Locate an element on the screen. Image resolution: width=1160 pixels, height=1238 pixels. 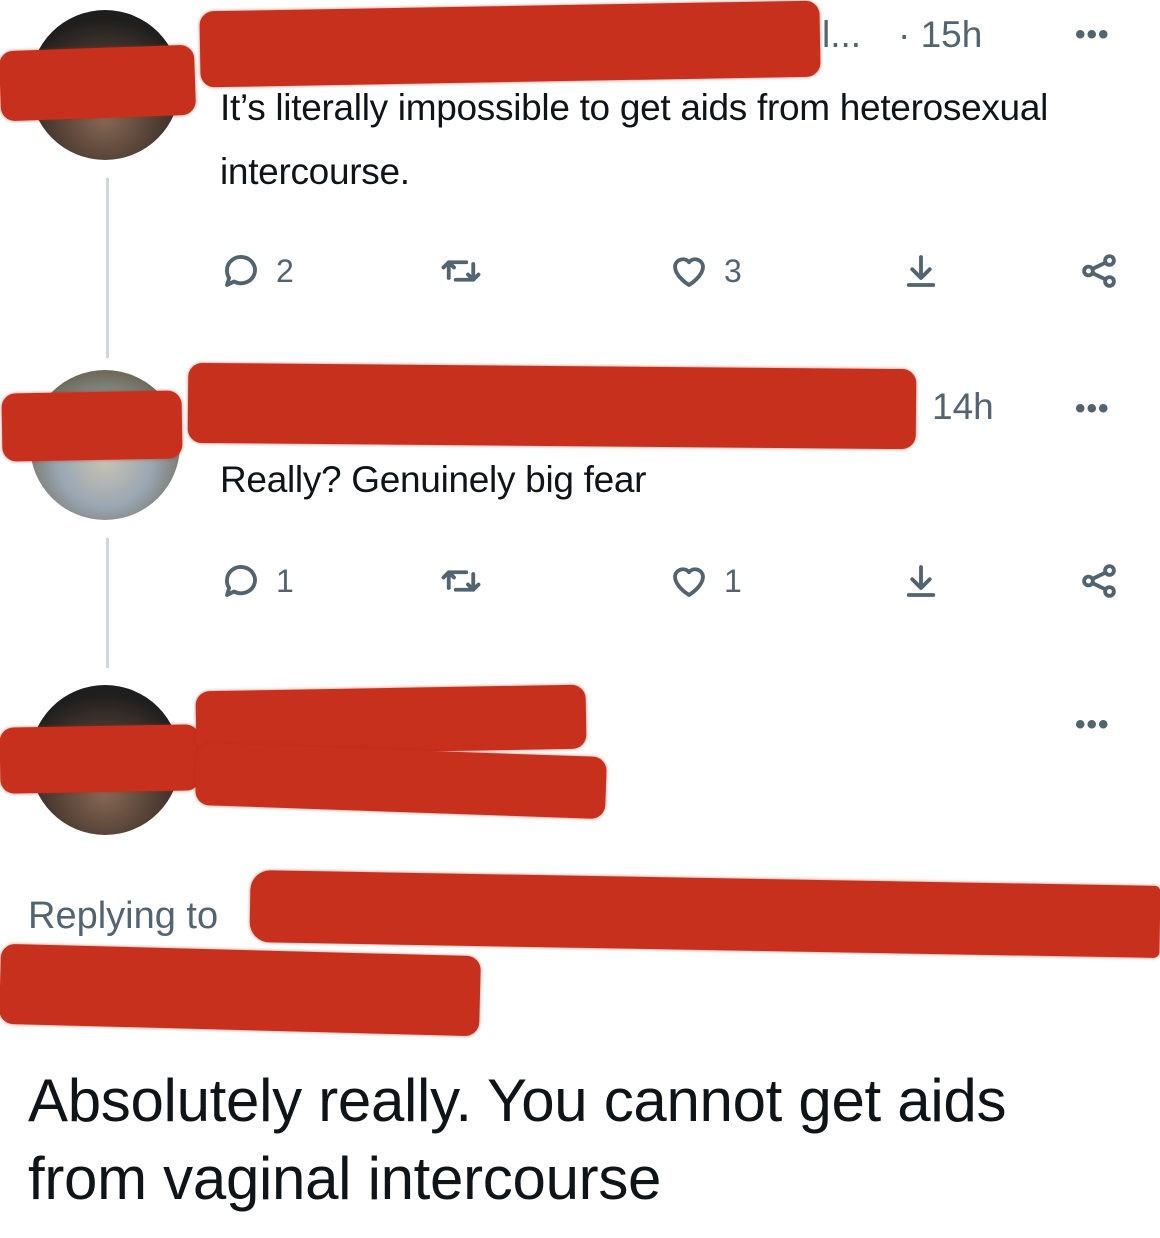
reply-count: 1 is located at coordinates (285, 580).